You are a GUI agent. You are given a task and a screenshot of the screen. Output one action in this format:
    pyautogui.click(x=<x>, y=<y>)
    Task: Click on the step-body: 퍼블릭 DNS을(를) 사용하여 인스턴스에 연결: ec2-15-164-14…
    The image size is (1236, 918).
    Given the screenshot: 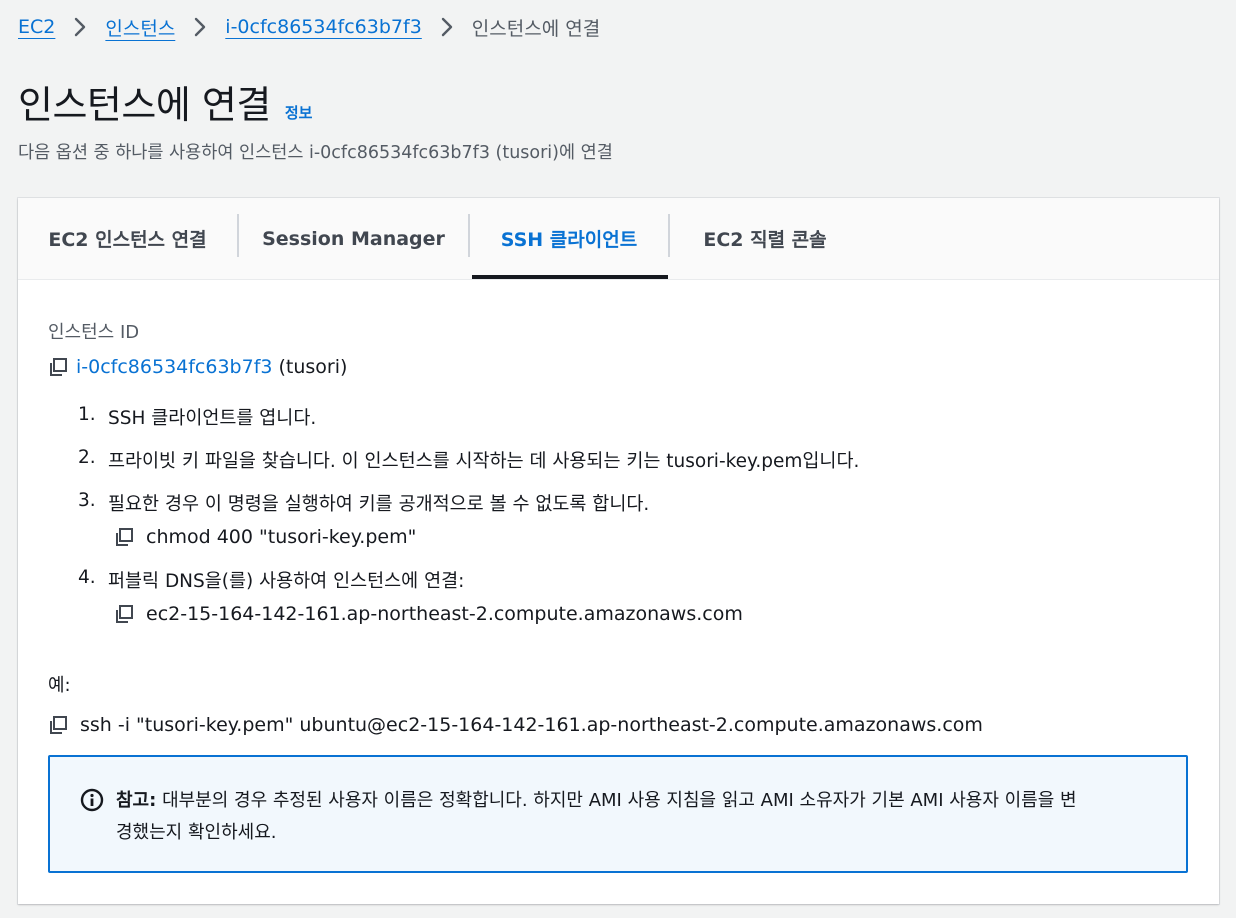 What is the action you would take?
    pyautogui.click(x=648, y=596)
    